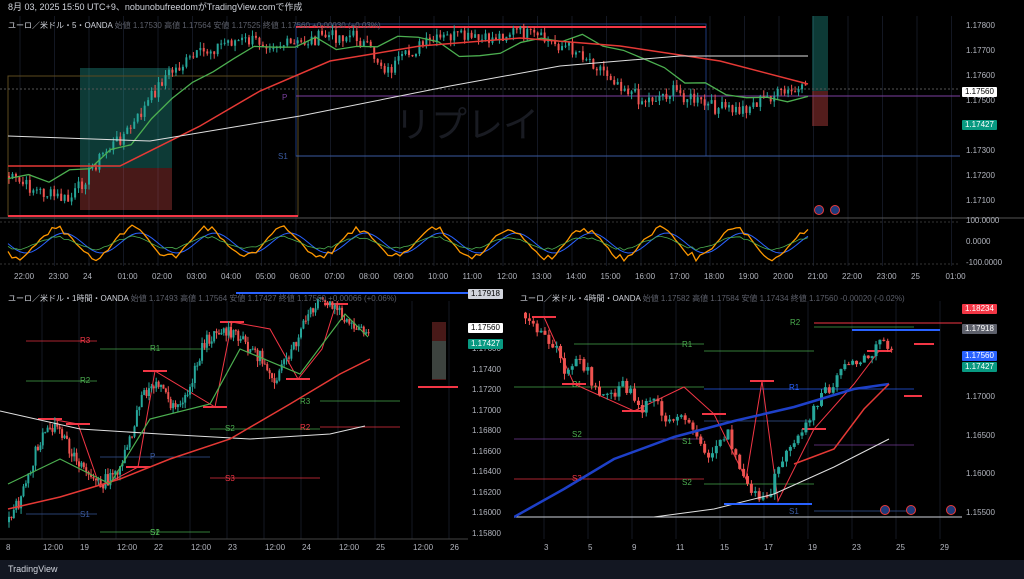 The height and width of the screenshot is (579, 1024). Describe the element at coordinates (979, 356) in the screenshot. I see `last-price-tag: 1.17560` at that location.